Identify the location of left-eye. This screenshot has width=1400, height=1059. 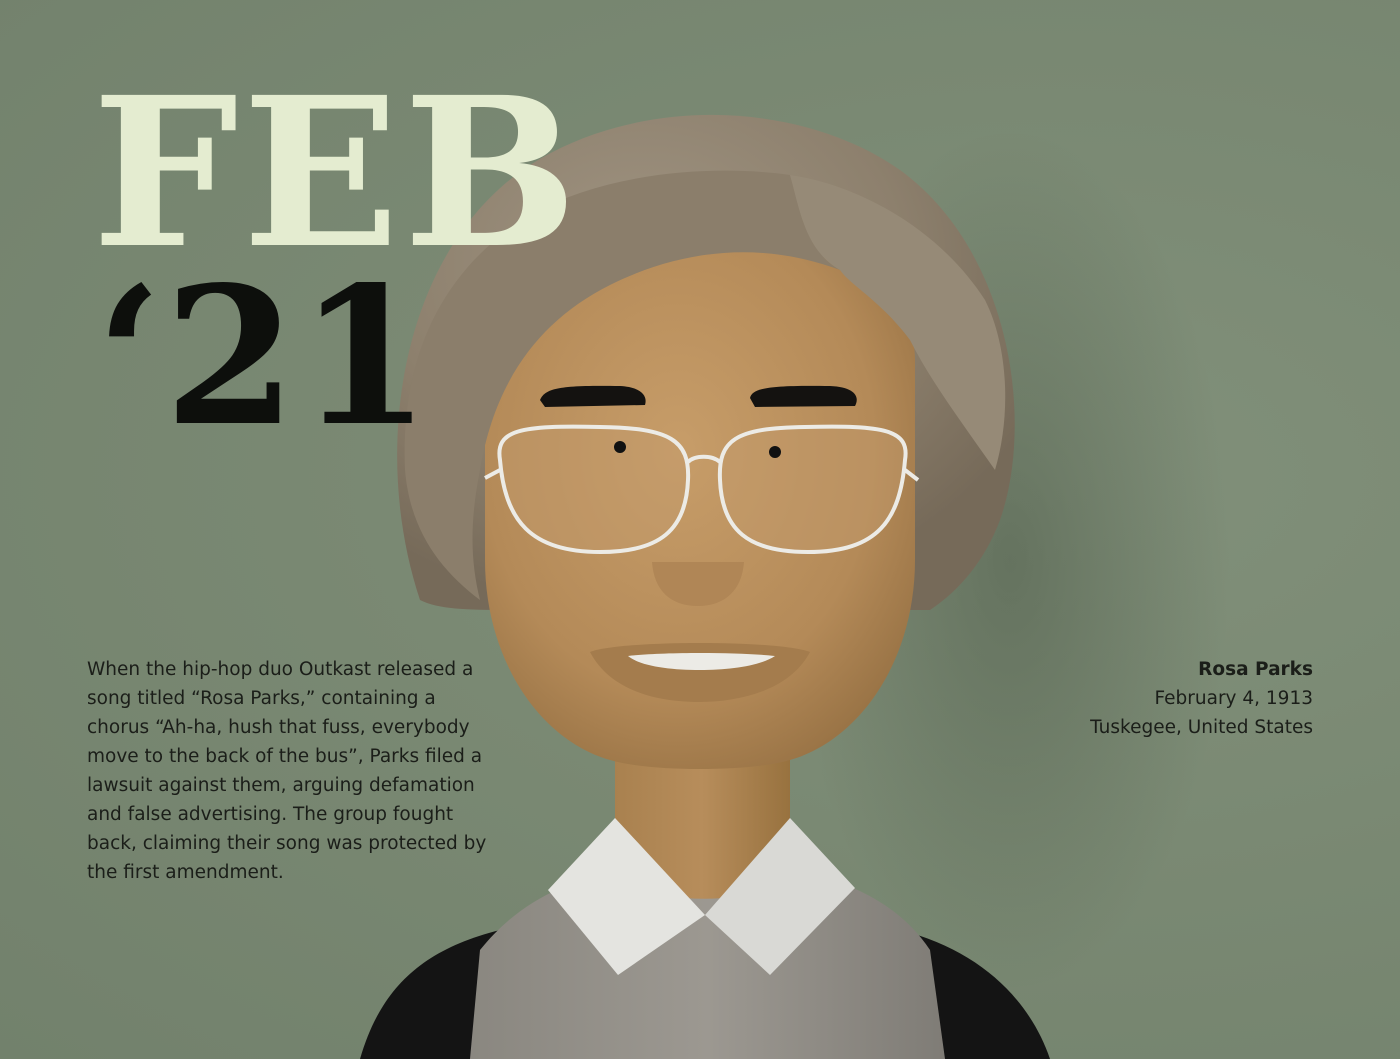
(620, 447).